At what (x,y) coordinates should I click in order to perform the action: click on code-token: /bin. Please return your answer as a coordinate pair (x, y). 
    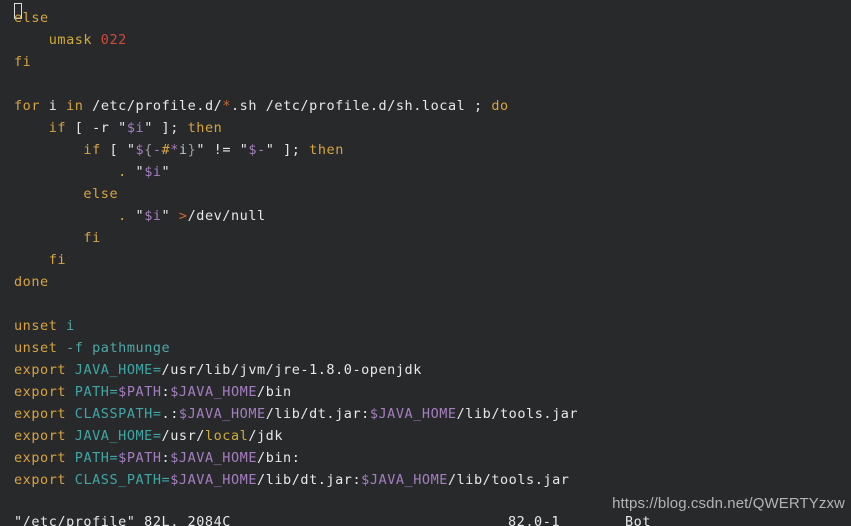
    Looking at the image, I should click on (274, 392).